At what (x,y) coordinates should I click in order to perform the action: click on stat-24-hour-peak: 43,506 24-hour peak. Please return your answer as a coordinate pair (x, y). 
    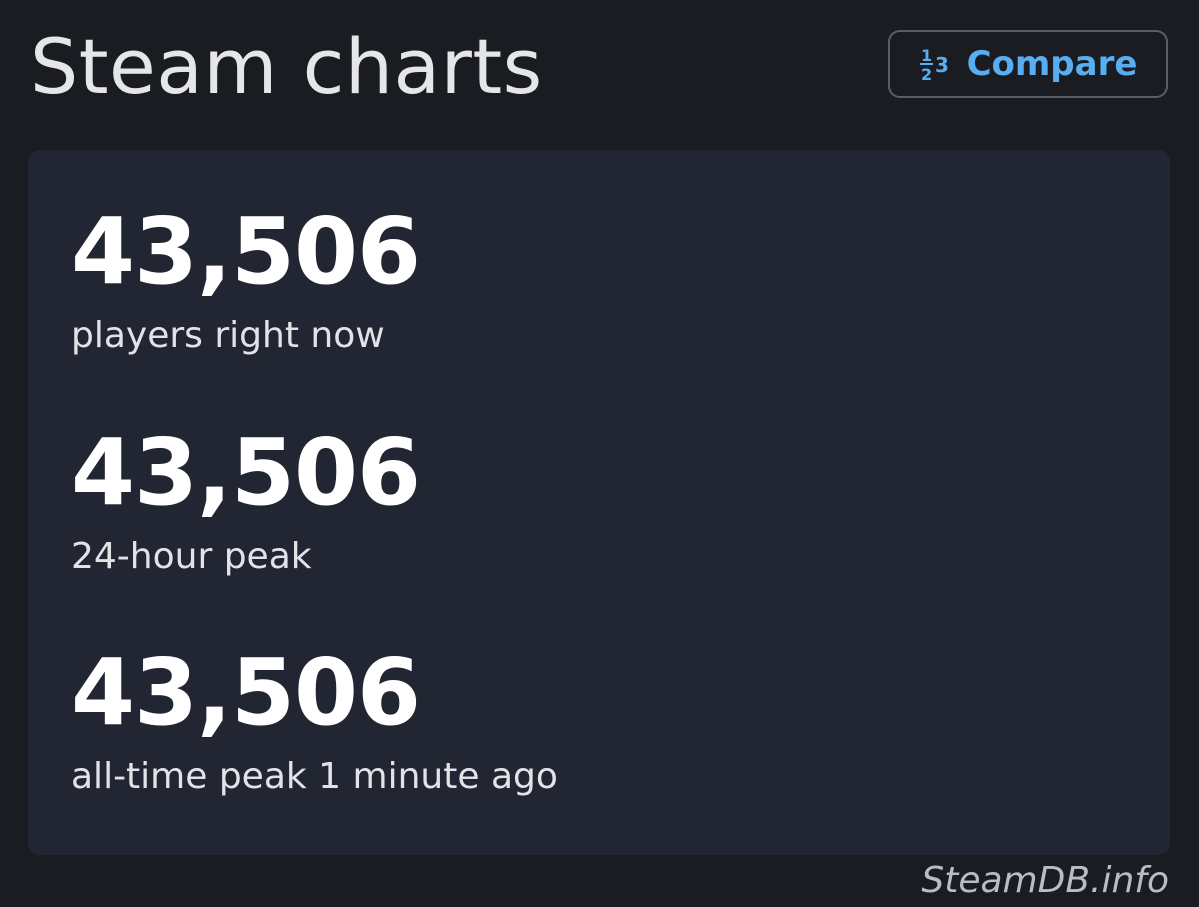
    Looking at the image, I should click on (246, 499).